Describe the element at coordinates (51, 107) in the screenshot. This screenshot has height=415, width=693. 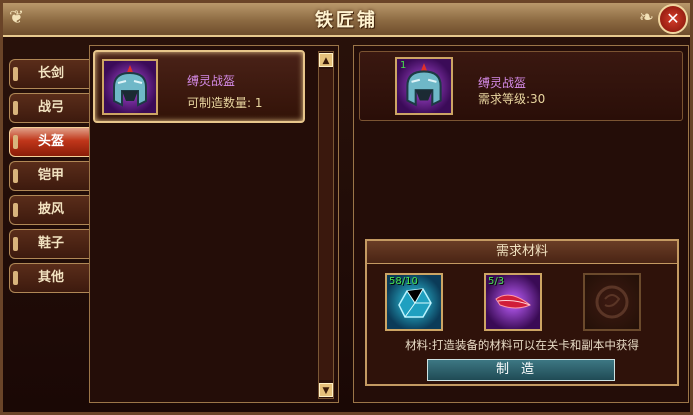
I see `tab-label: 战弓` at that location.